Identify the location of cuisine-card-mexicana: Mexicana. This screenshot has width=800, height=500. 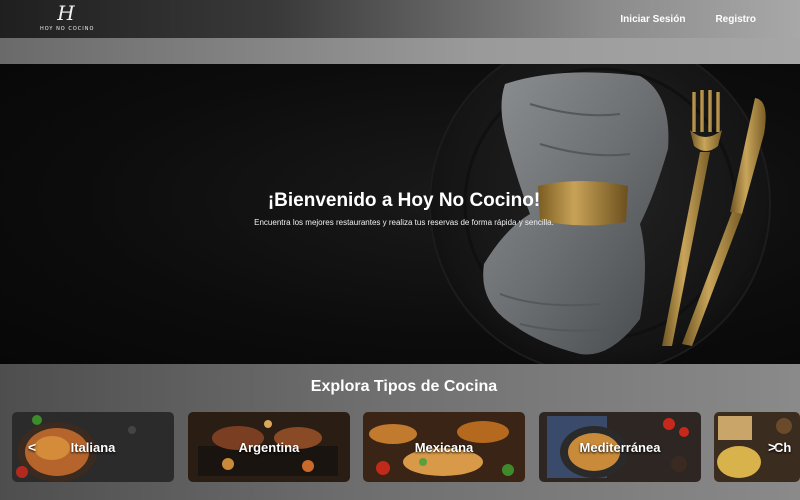
(444, 447).